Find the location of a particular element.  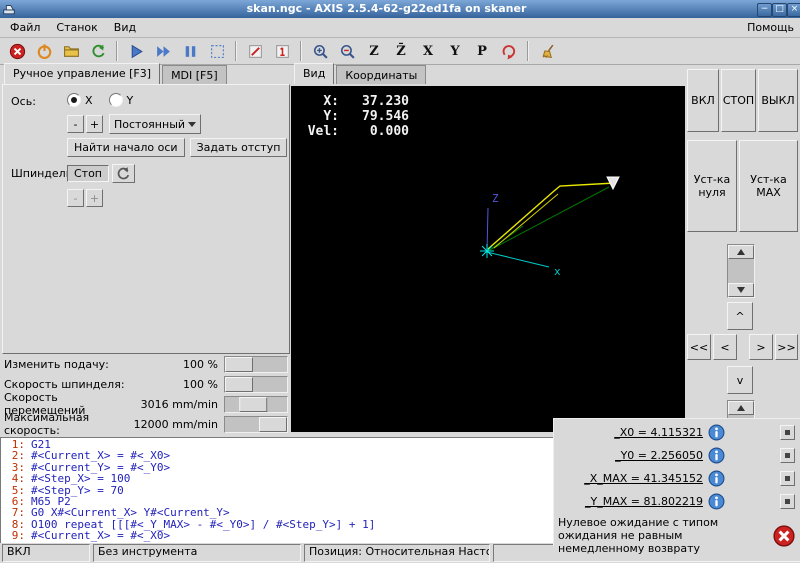

skip-lines-button is located at coordinates (255, 51).